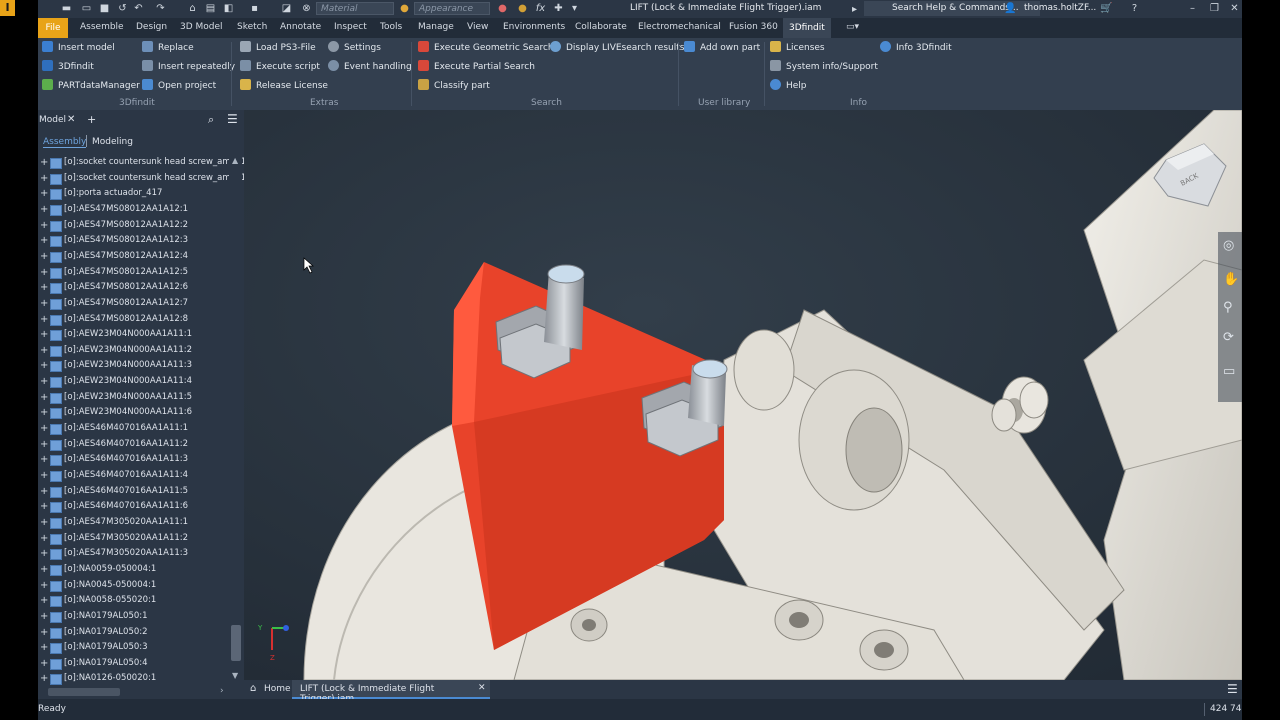  I want to click on tab-environments: Environments, so click(534, 27).